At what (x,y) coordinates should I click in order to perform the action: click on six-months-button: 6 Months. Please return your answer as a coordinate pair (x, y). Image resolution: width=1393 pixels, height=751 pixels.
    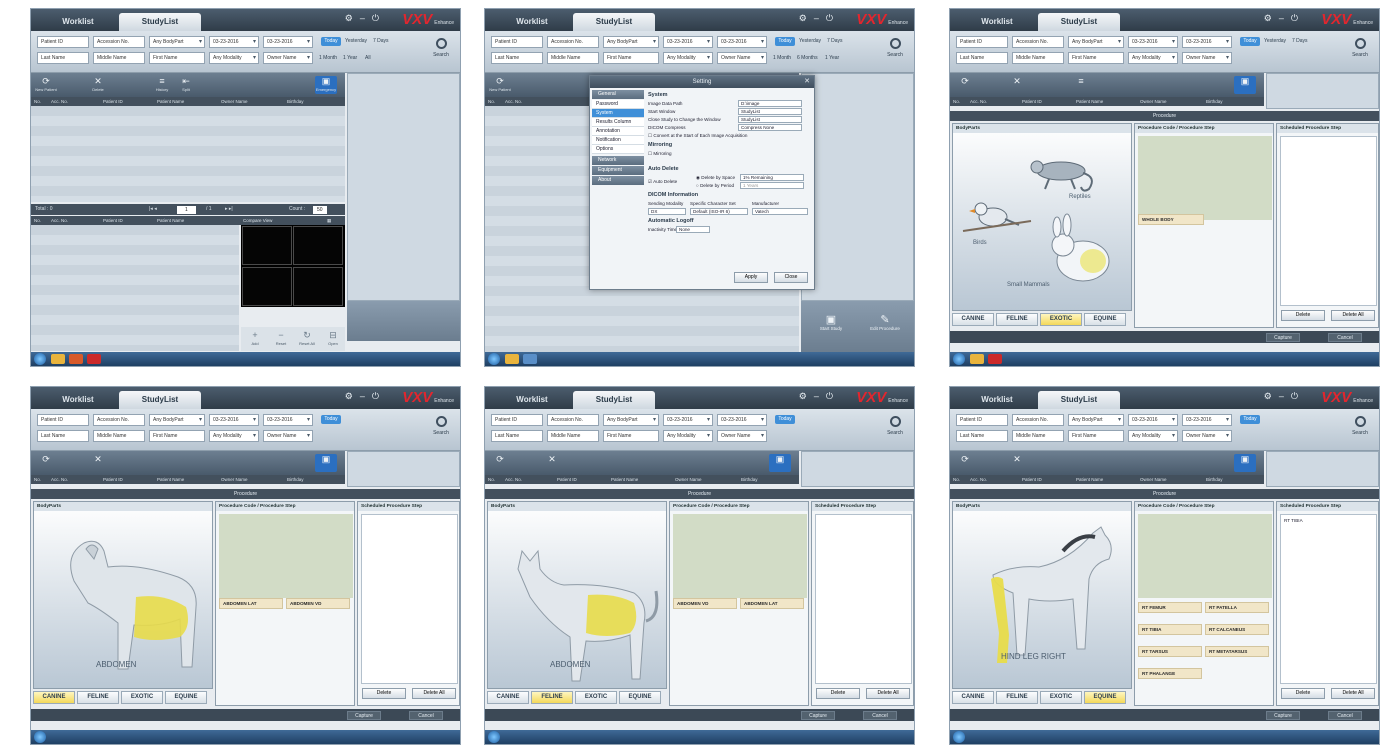
    Looking at the image, I should click on (807, 58).